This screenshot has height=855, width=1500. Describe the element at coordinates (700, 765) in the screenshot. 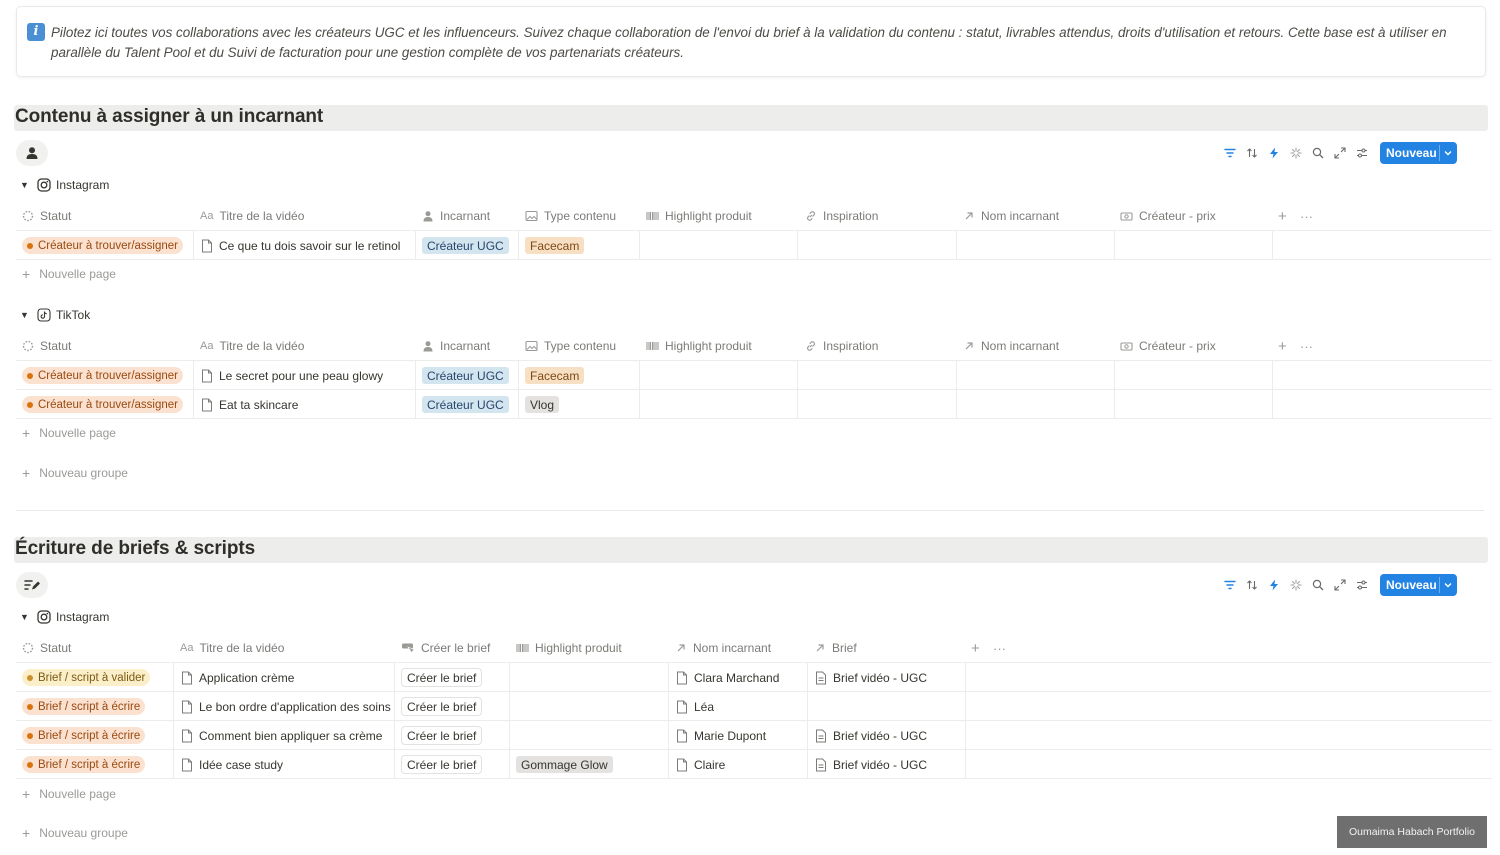

I see `incarnant-relation-link: Claire` at that location.